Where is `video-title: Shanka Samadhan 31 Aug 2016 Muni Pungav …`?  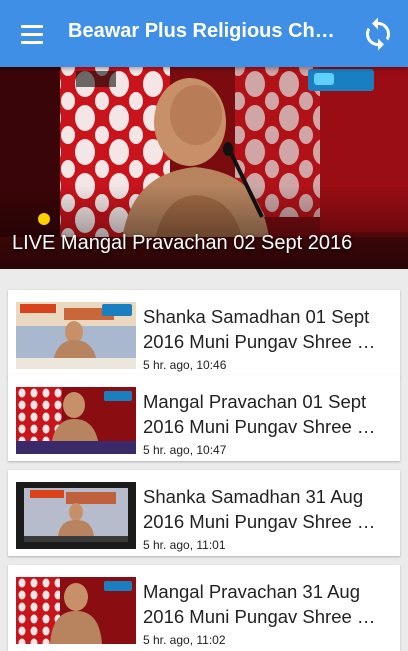
video-title: Shanka Samadhan 31 Aug 2016 Muni Pungav … is located at coordinates (259, 509).